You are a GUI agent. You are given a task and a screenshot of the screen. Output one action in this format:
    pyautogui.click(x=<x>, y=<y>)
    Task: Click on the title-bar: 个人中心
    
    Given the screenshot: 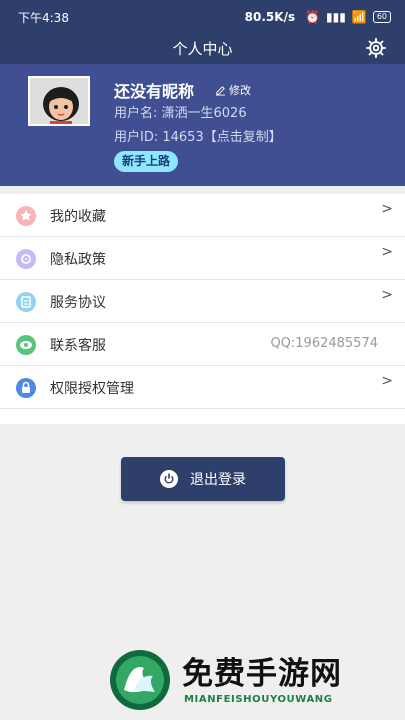 What is the action you would take?
    pyautogui.click(x=202, y=49)
    